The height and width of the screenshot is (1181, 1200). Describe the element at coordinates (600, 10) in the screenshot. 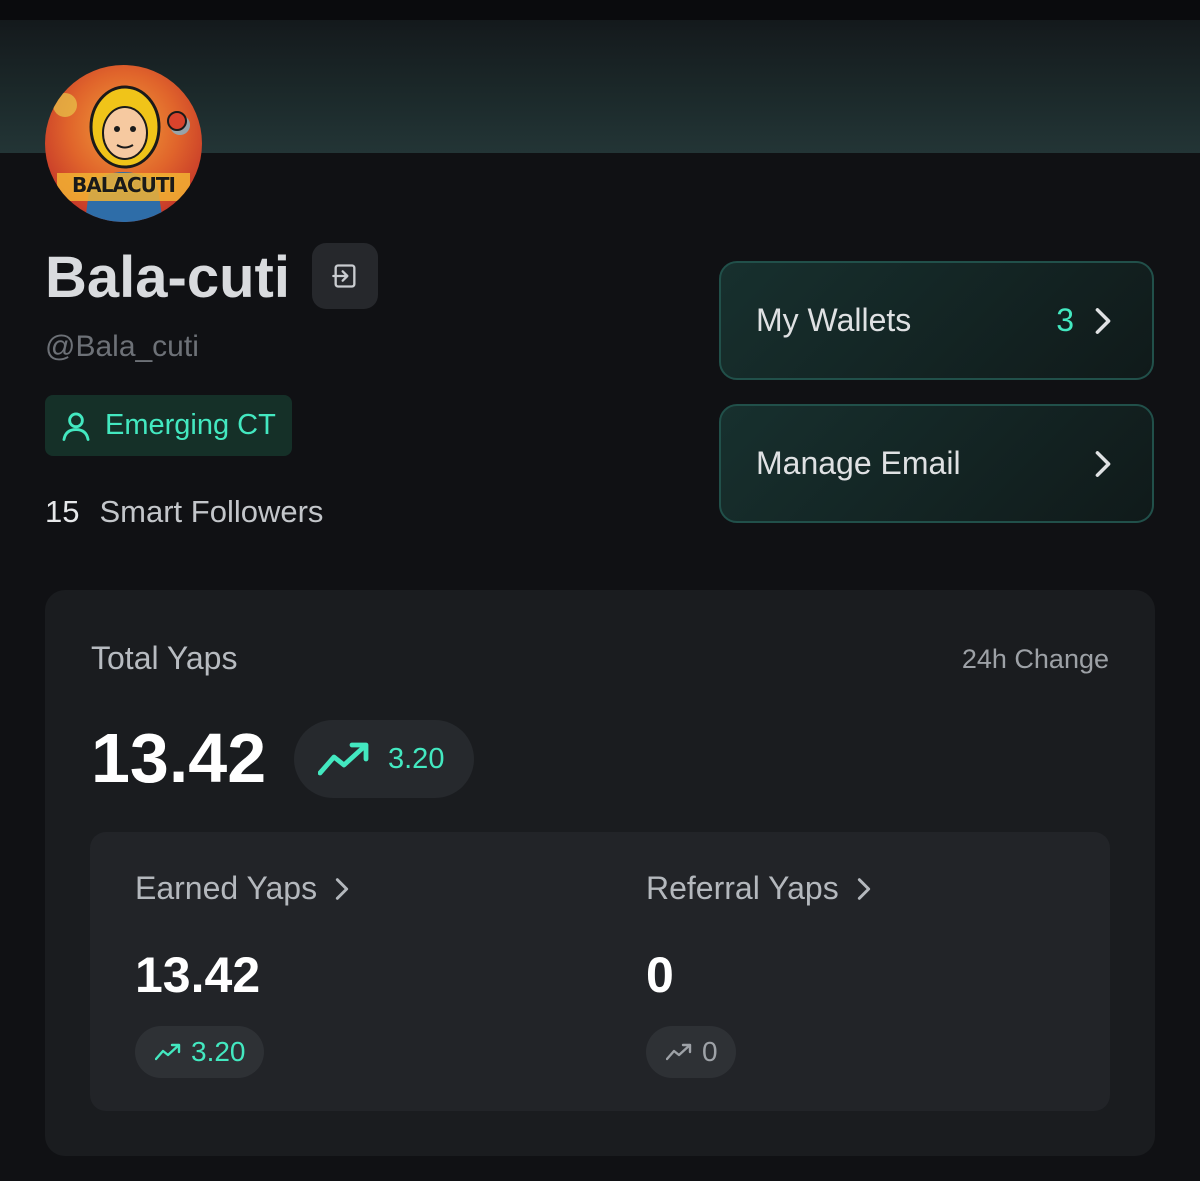

I see `top-strip` at that location.